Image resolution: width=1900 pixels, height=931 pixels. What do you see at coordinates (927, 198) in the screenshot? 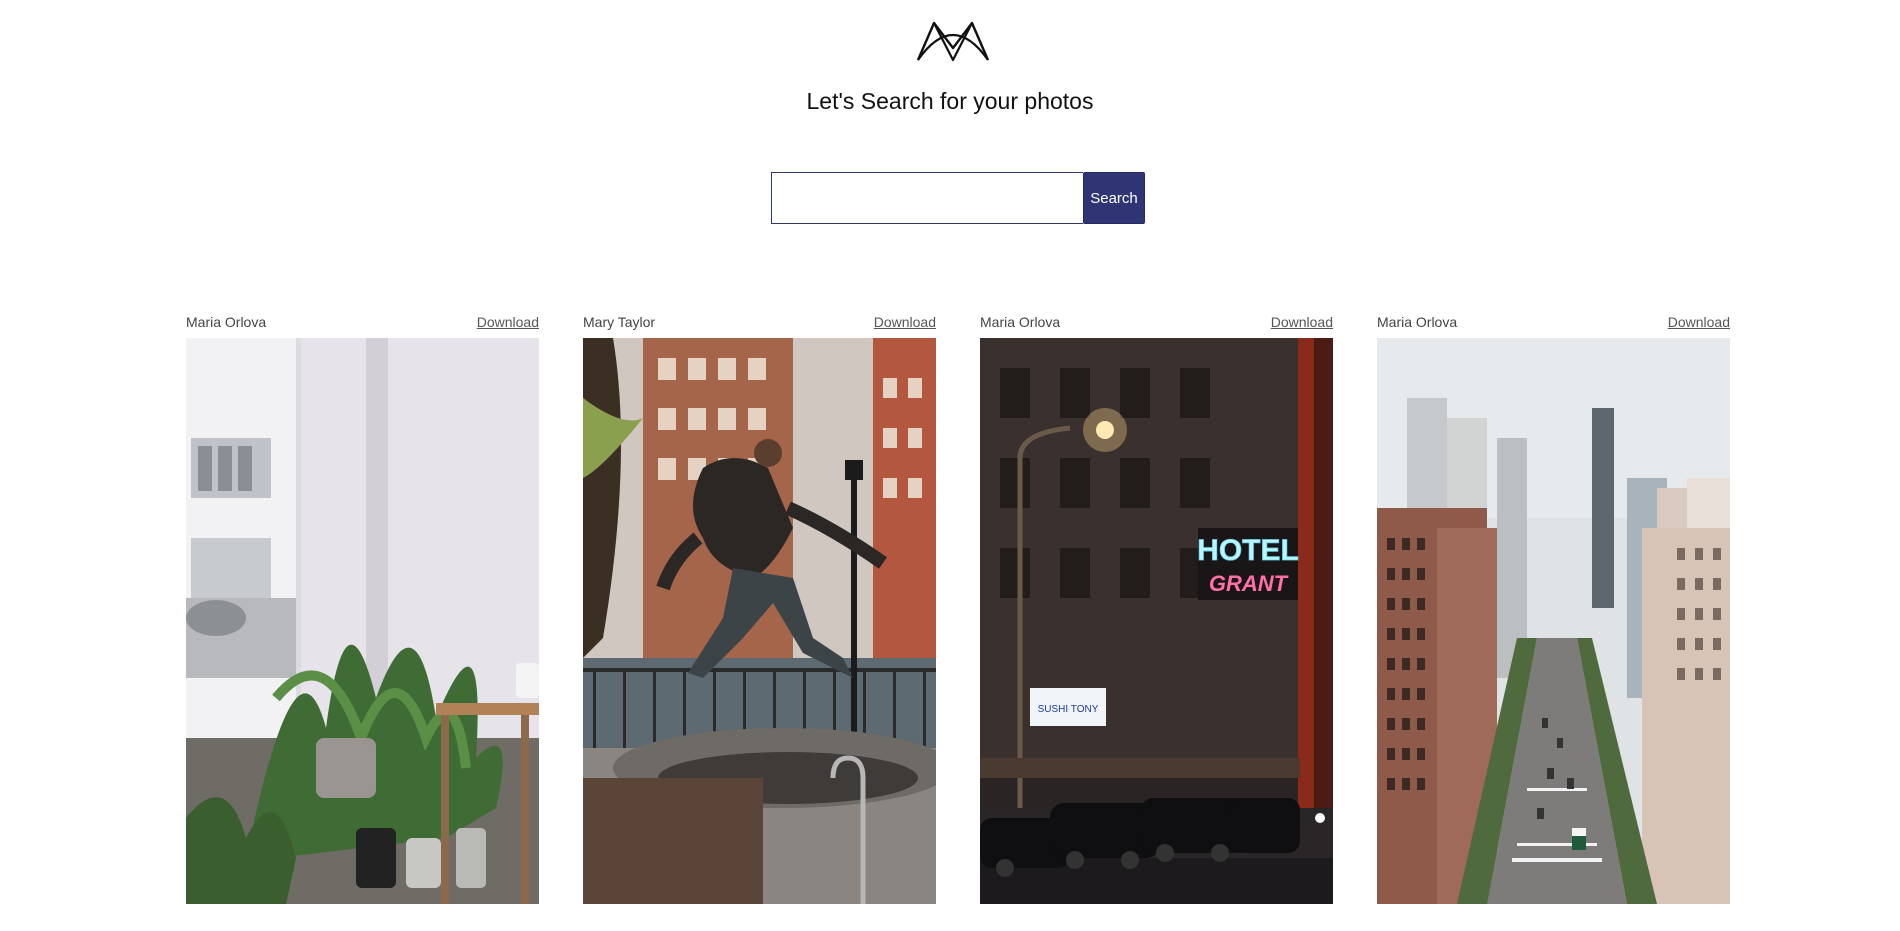
I see `search-input` at bounding box center [927, 198].